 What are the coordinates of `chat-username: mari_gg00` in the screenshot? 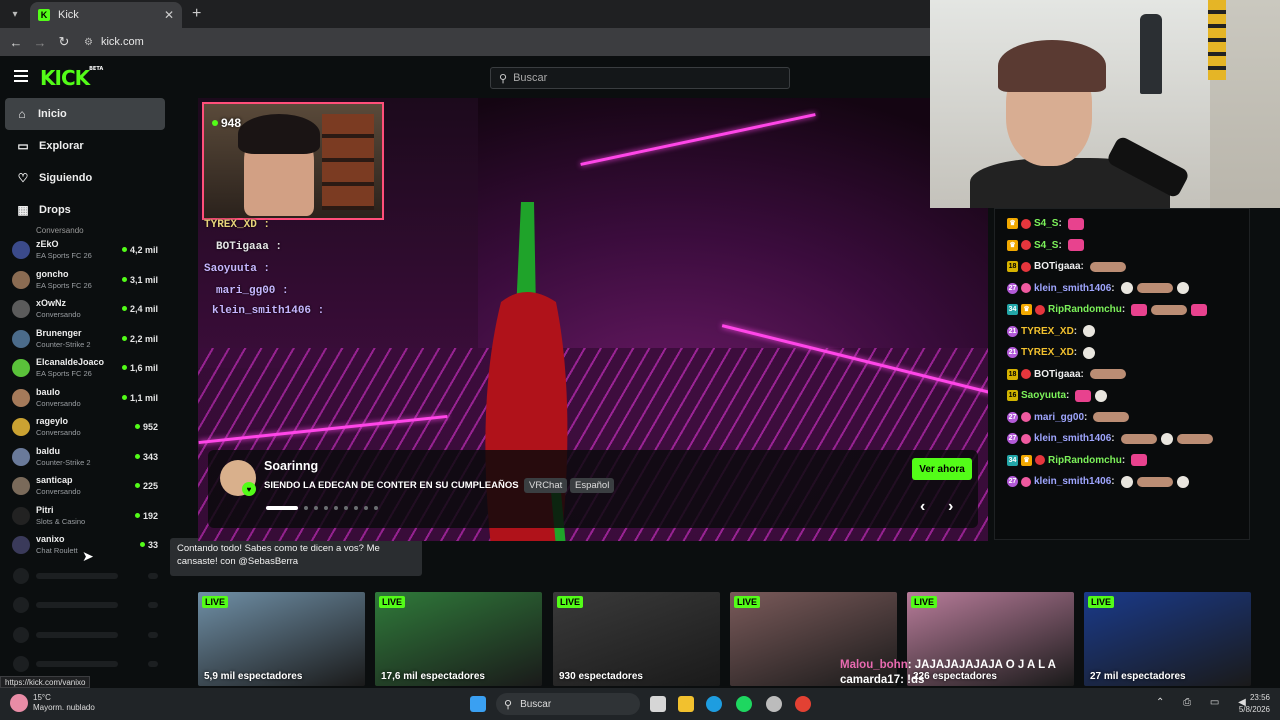 It's located at (1059, 417).